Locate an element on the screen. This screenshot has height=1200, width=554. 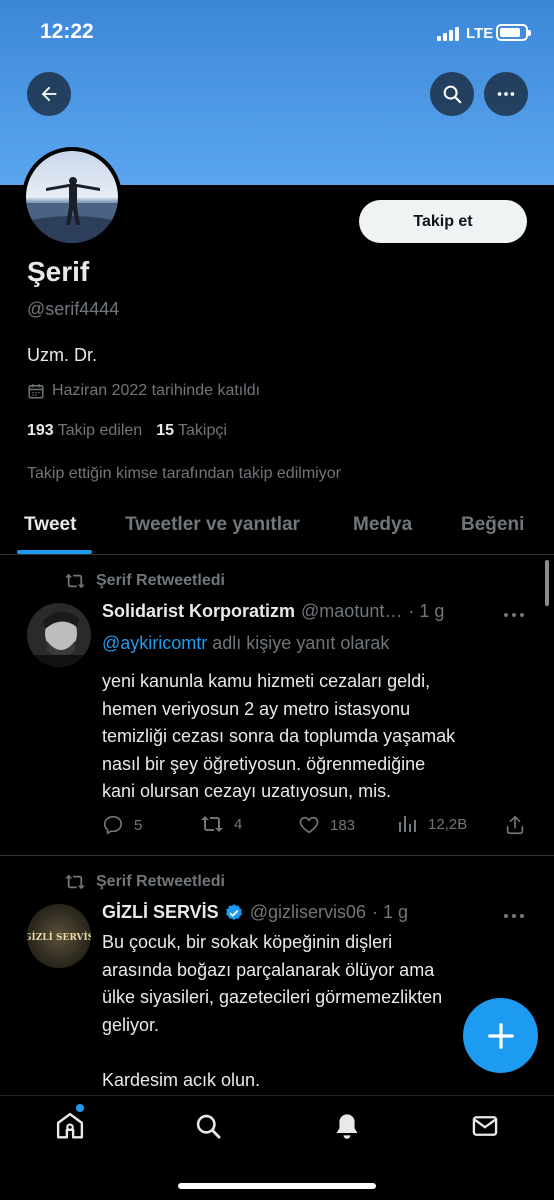
reply-context-text: adlı kişiye yanıt olarak is located at coordinates (298, 643).